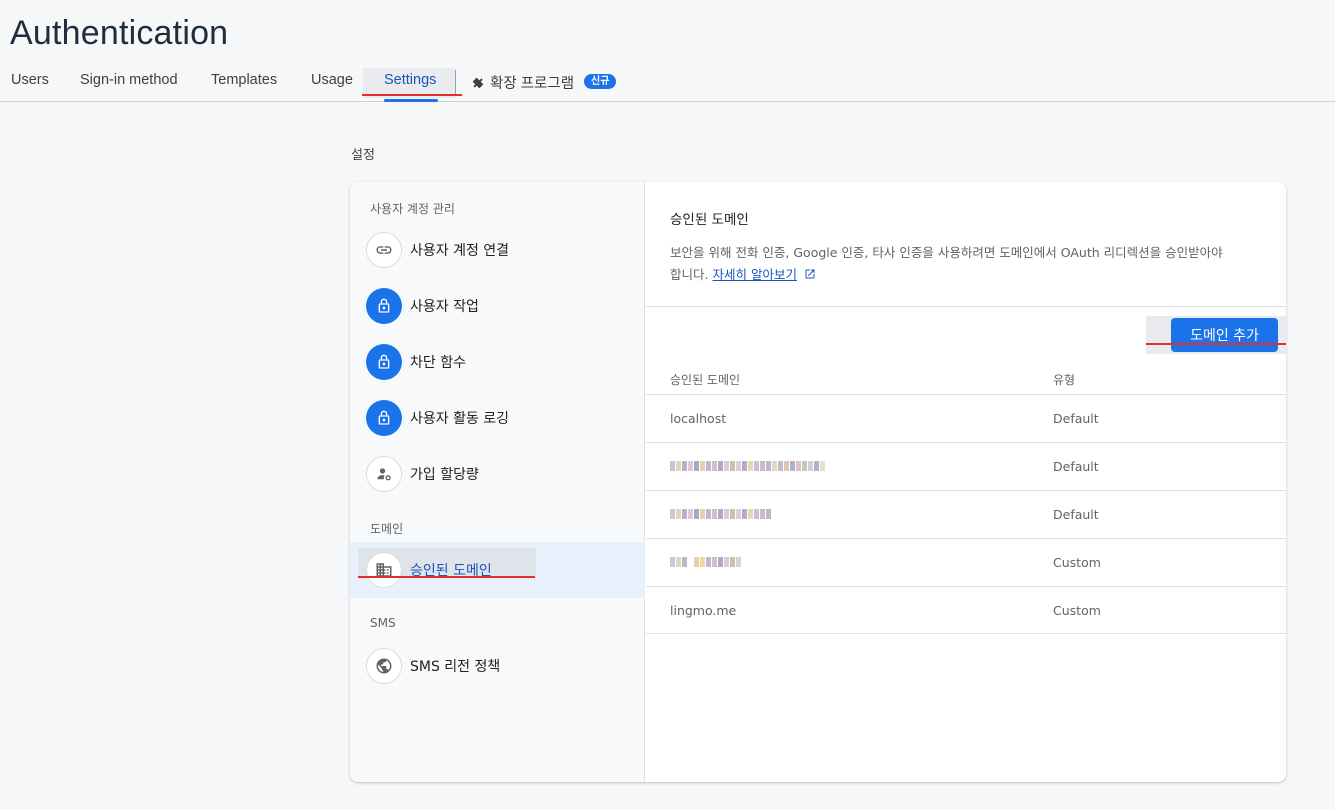 The image size is (1335, 809). Describe the element at coordinates (460, 251) in the screenshot. I see `nav-item-label: 사용자 계정 연결` at that location.